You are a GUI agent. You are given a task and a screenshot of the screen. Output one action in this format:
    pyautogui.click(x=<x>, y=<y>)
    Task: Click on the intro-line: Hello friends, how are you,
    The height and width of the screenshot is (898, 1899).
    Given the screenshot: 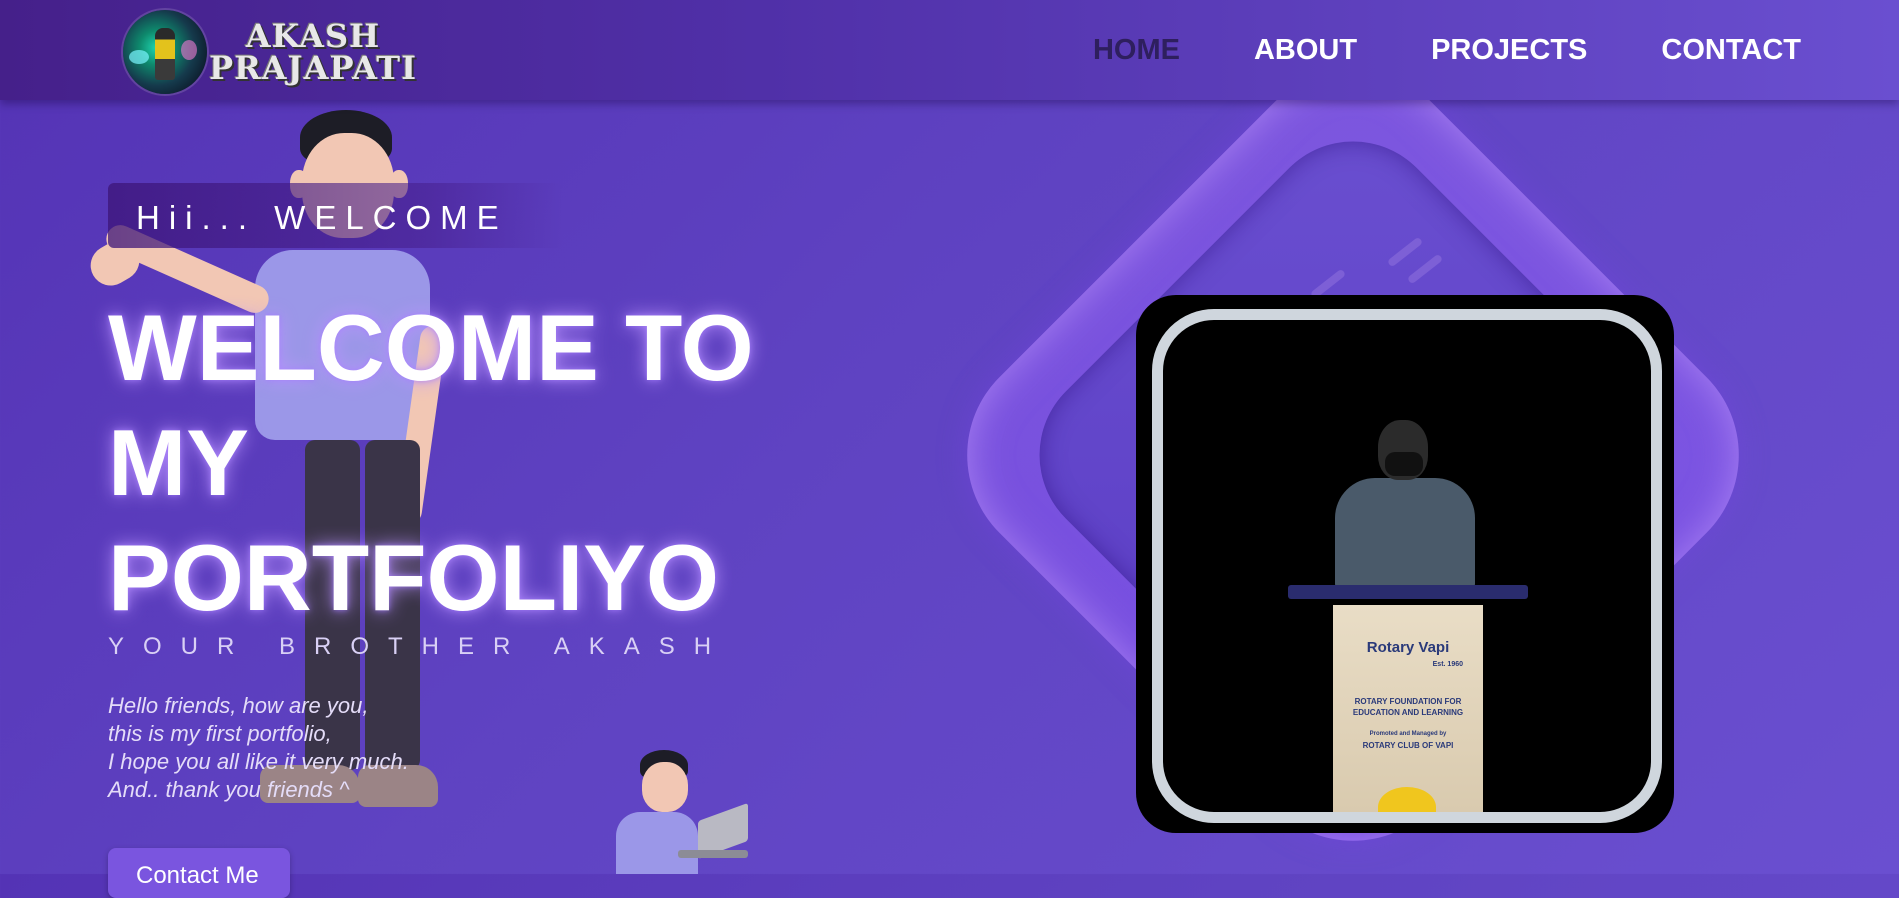 What is the action you would take?
    pyautogui.click(x=238, y=705)
    